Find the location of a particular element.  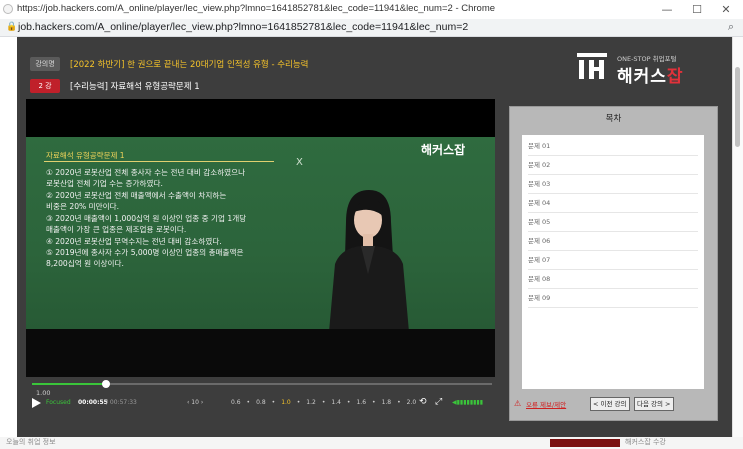

volume-icon: ◀▮▮▮▮▮▮▮▮ is located at coordinates (467, 402).